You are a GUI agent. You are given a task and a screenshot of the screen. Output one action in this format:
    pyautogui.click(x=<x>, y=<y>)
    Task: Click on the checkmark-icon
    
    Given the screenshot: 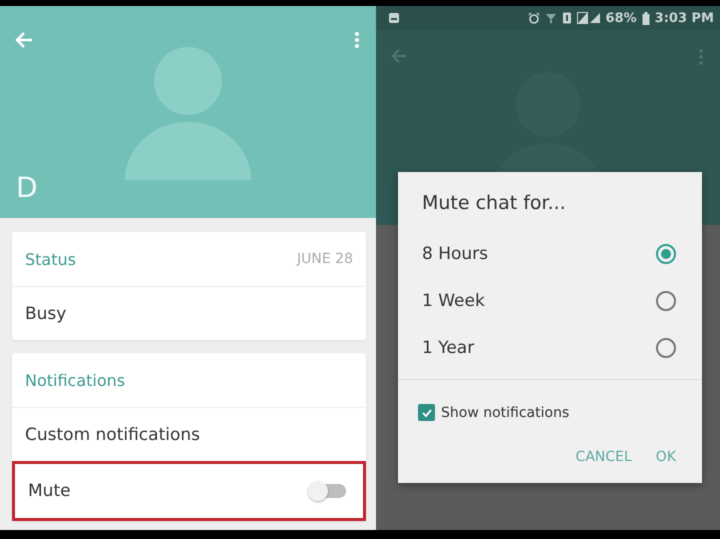 What is the action you would take?
    pyautogui.click(x=426, y=412)
    